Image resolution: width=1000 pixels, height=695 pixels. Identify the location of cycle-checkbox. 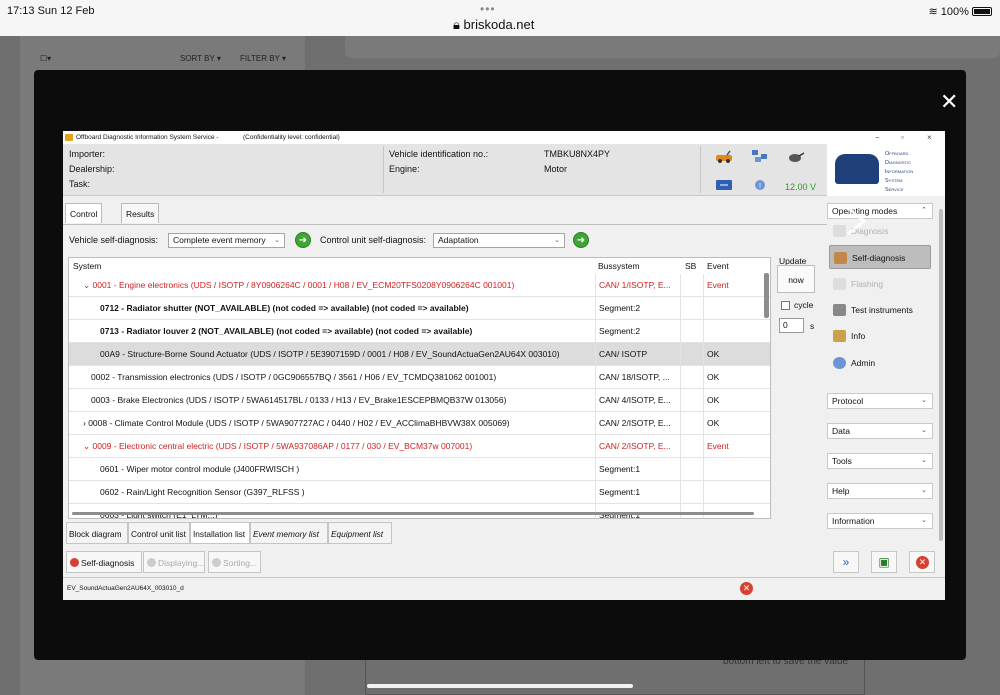
(785, 305).